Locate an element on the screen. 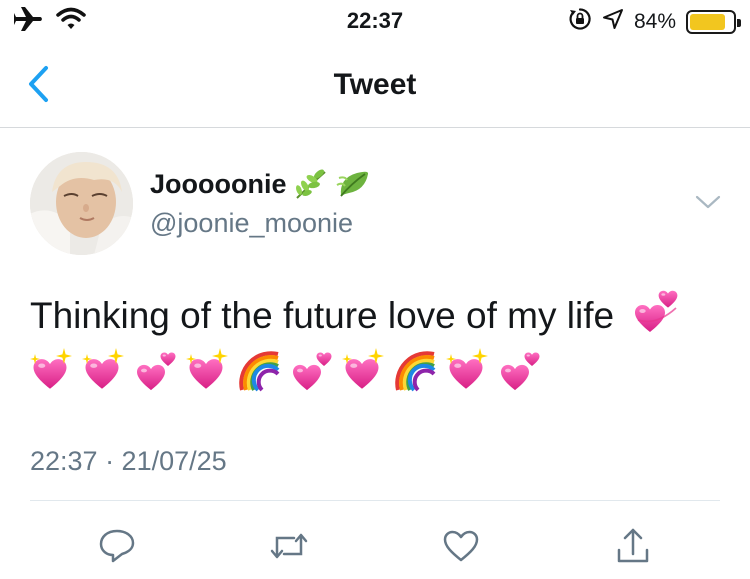 The height and width of the screenshot is (579, 750). chevron-down-icon is located at coordinates (708, 202).